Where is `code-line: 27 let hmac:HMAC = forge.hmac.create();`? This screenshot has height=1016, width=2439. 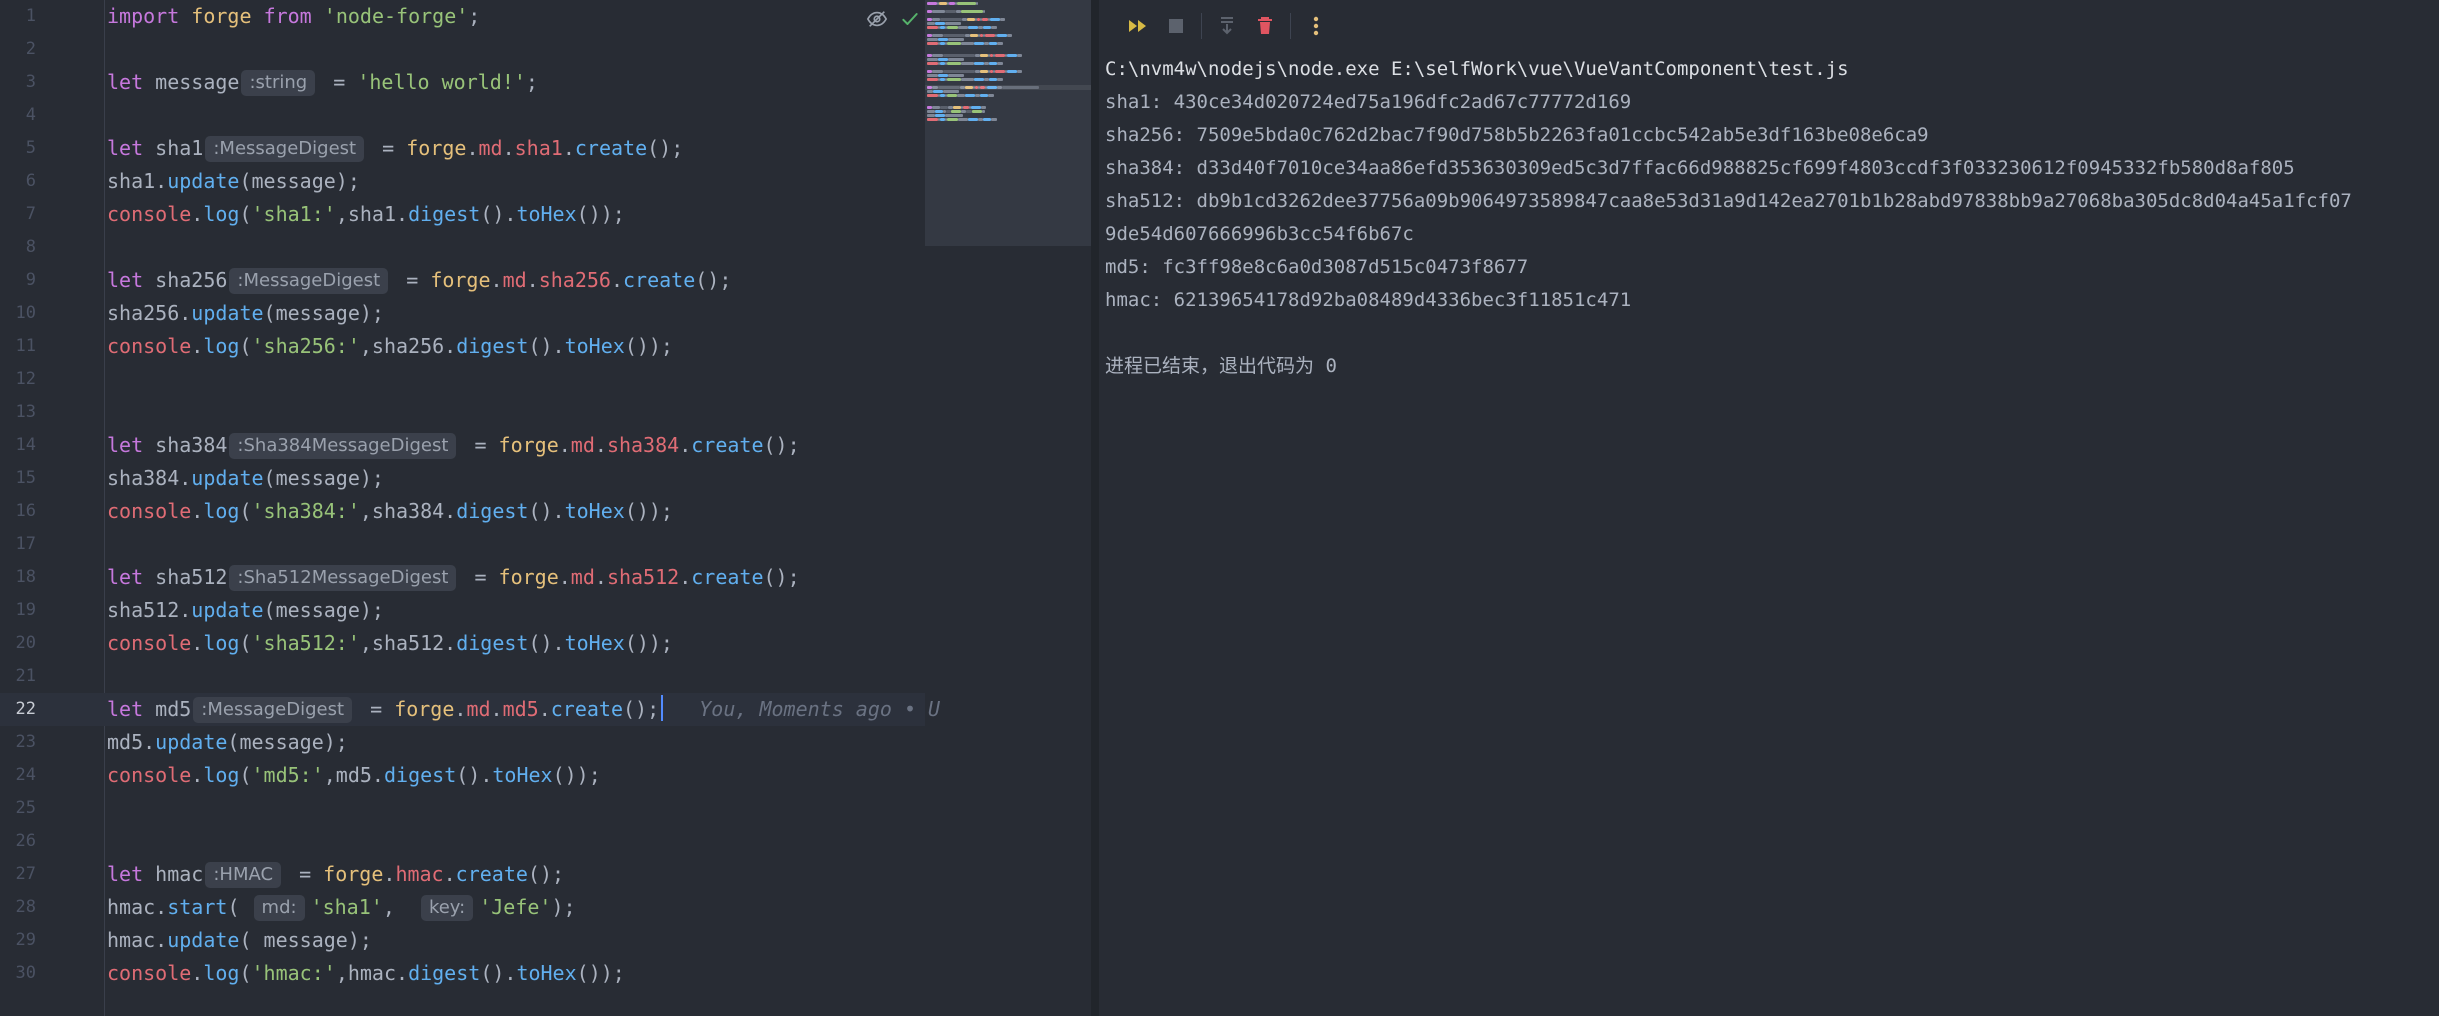
code-line: 27 let hmac:HMAC = forge.hmac.create(); is located at coordinates (462, 874).